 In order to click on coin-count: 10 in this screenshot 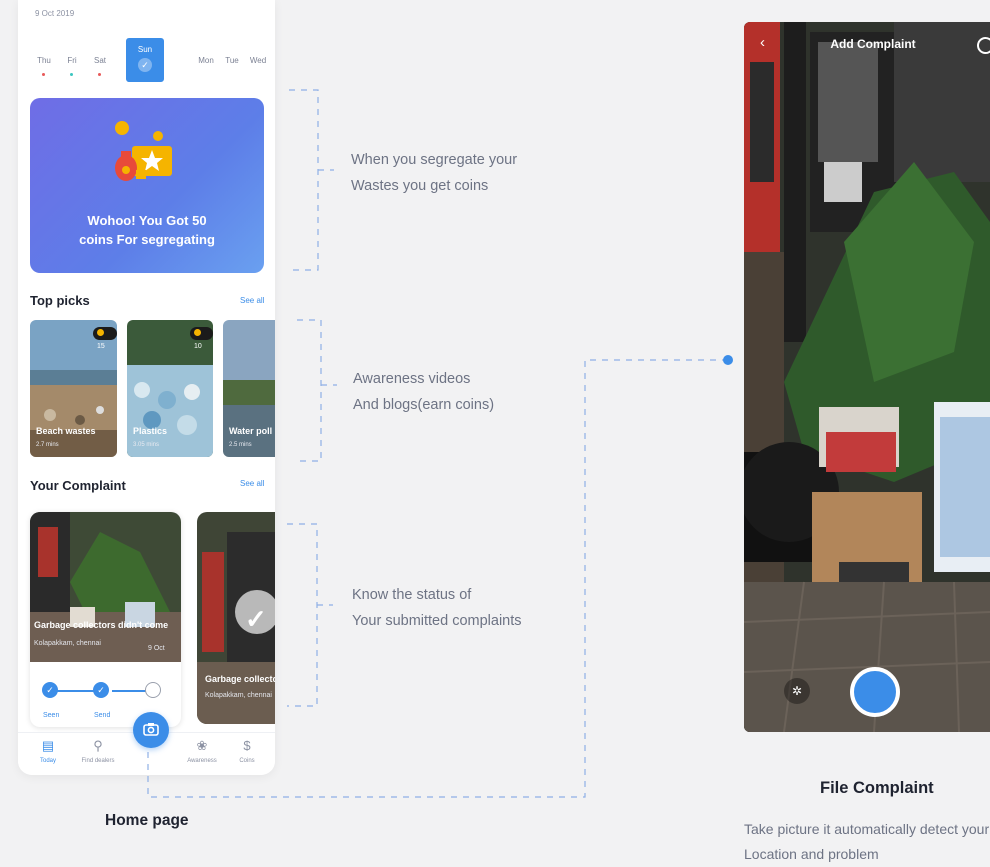, I will do `click(198, 346)`.